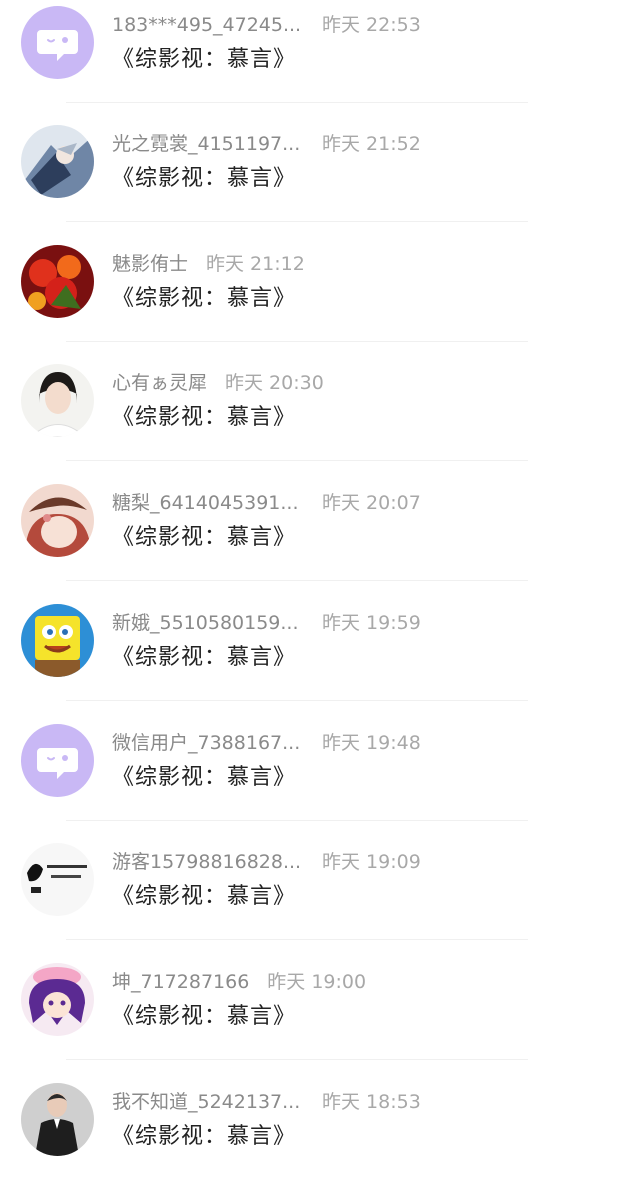 This screenshot has height=1196, width=640. What do you see at coordinates (320, 657) in the screenshot?
I see `comment-item: 新娥_5510580159... 昨天 19:59 《综影视：慕言》` at bounding box center [320, 657].